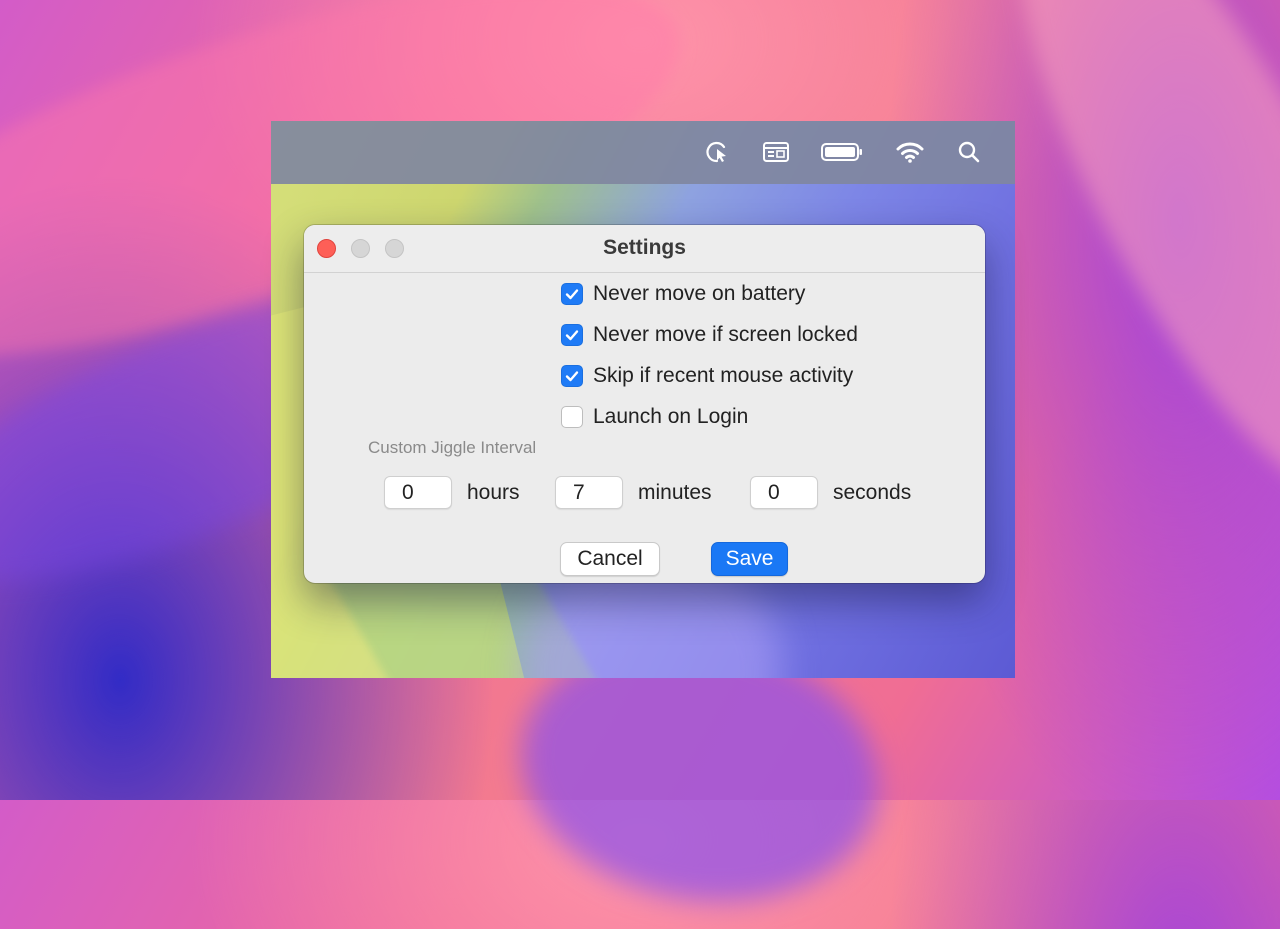  I want to click on option-label: Launch on Login, so click(671, 416).